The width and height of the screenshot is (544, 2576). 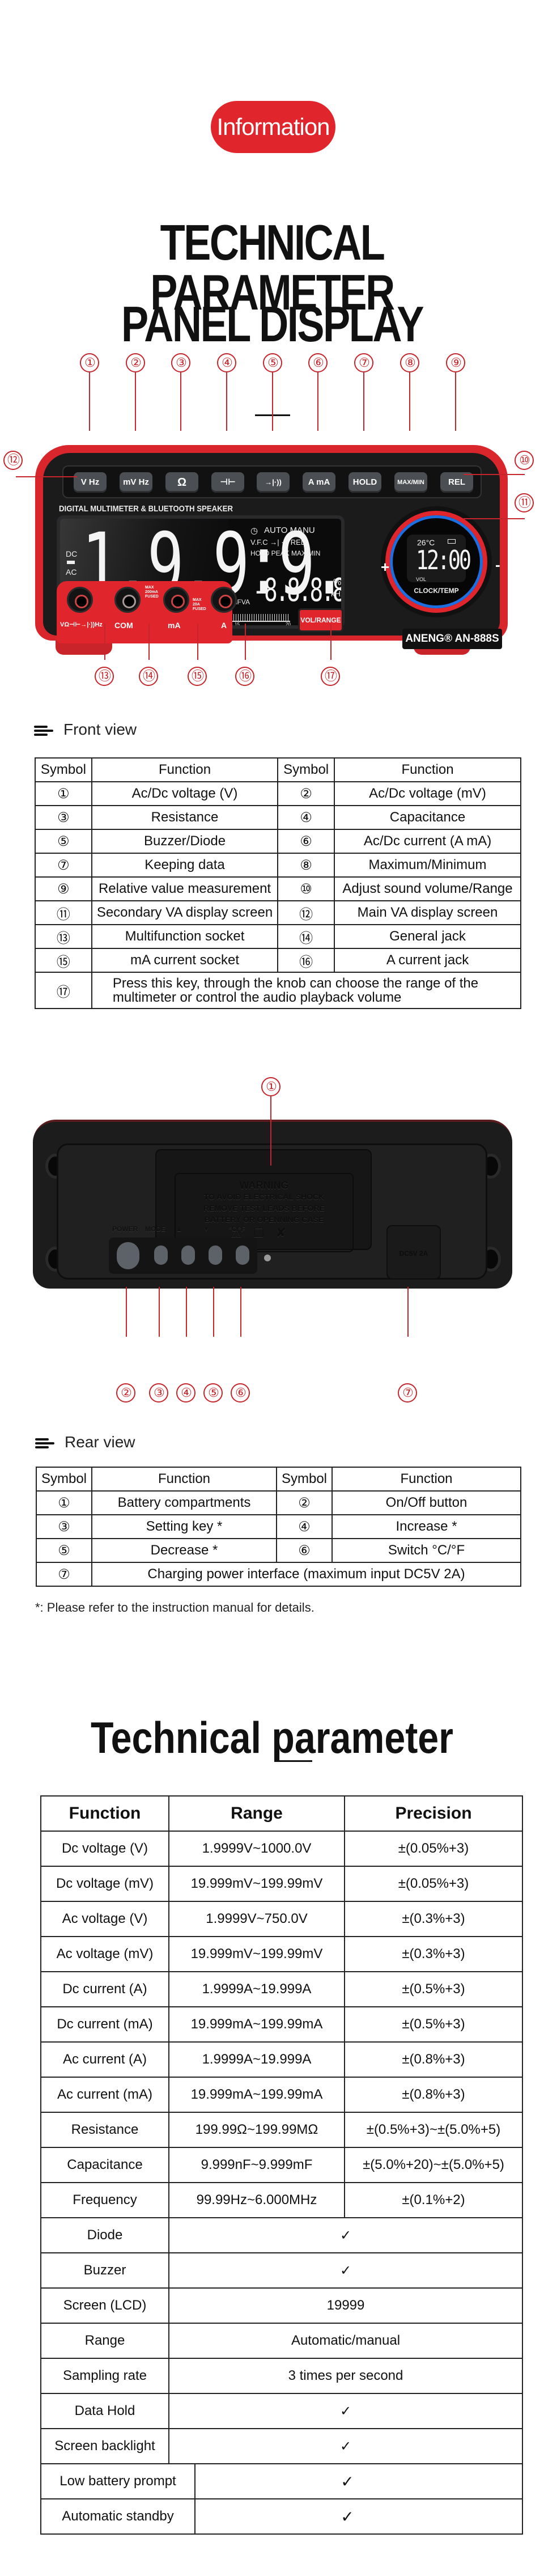 I want to click on key-rel: REL, so click(x=456, y=483).